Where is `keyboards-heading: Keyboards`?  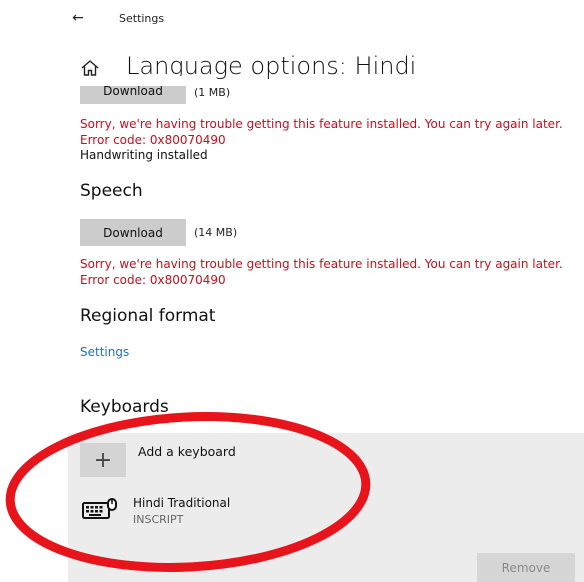
keyboards-heading: Keyboards is located at coordinates (124, 407).